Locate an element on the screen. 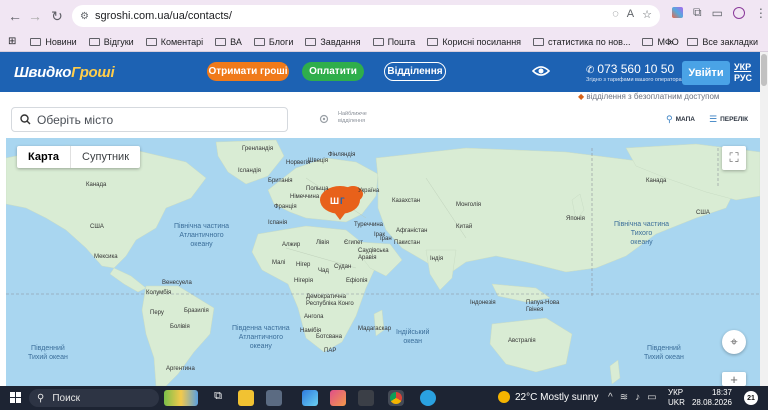  extension-color-icon is located at coordinates (677, 12).